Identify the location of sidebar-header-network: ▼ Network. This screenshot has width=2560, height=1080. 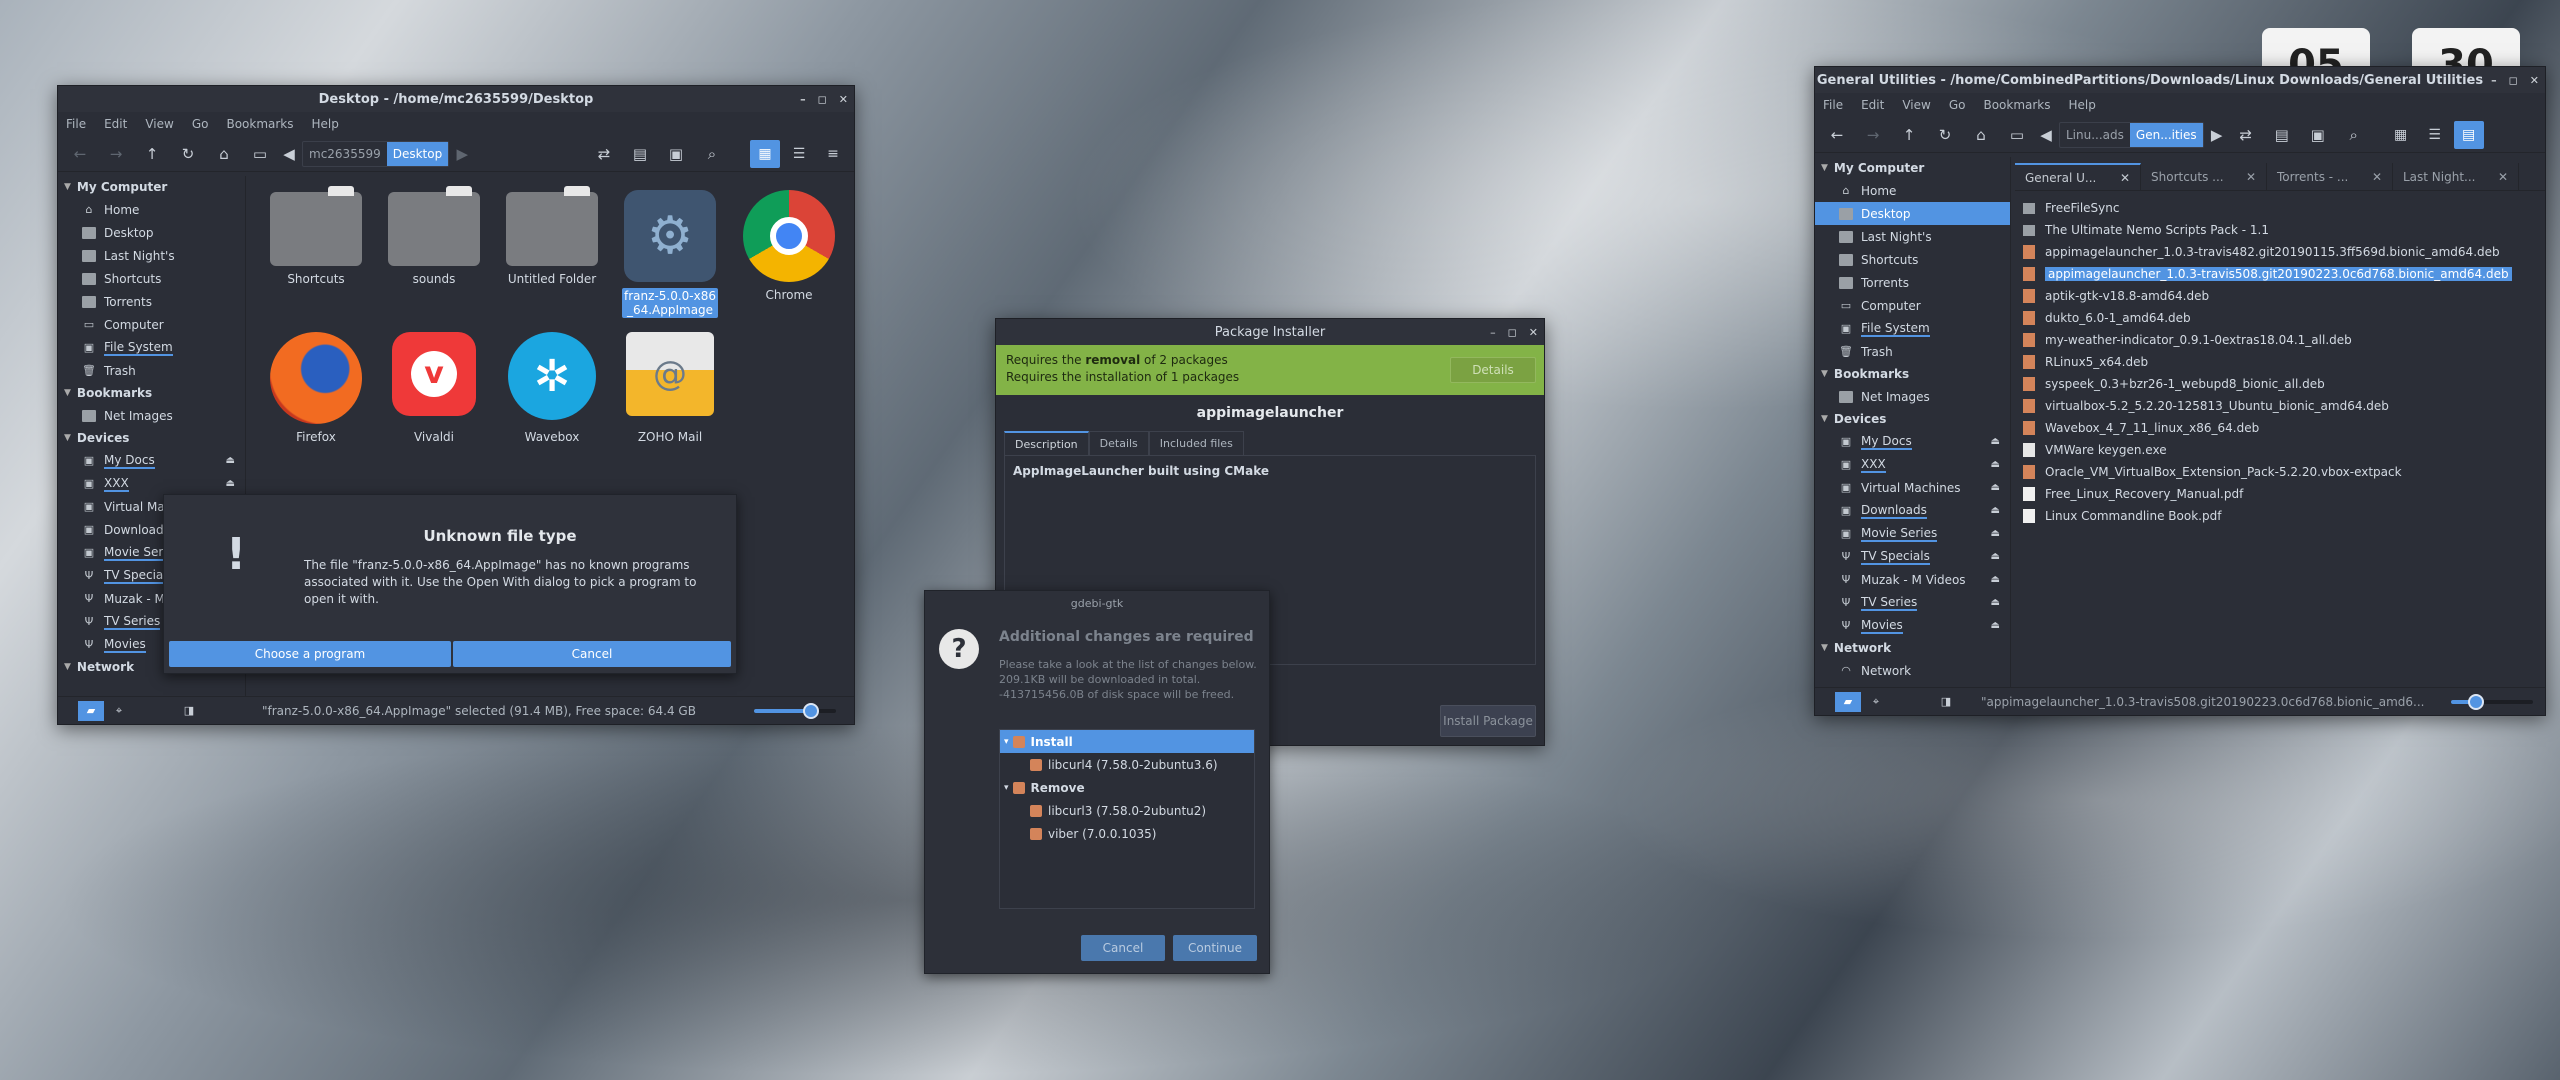
(1912, 648).